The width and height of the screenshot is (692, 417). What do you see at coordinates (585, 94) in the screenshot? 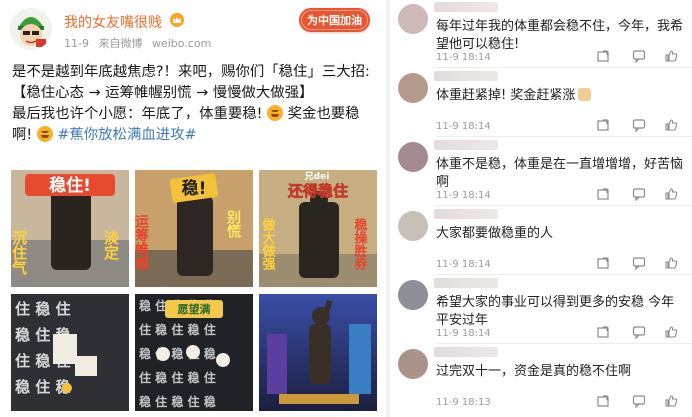
I see `handshake-emoji-icon` at bounding box center [585, 94].